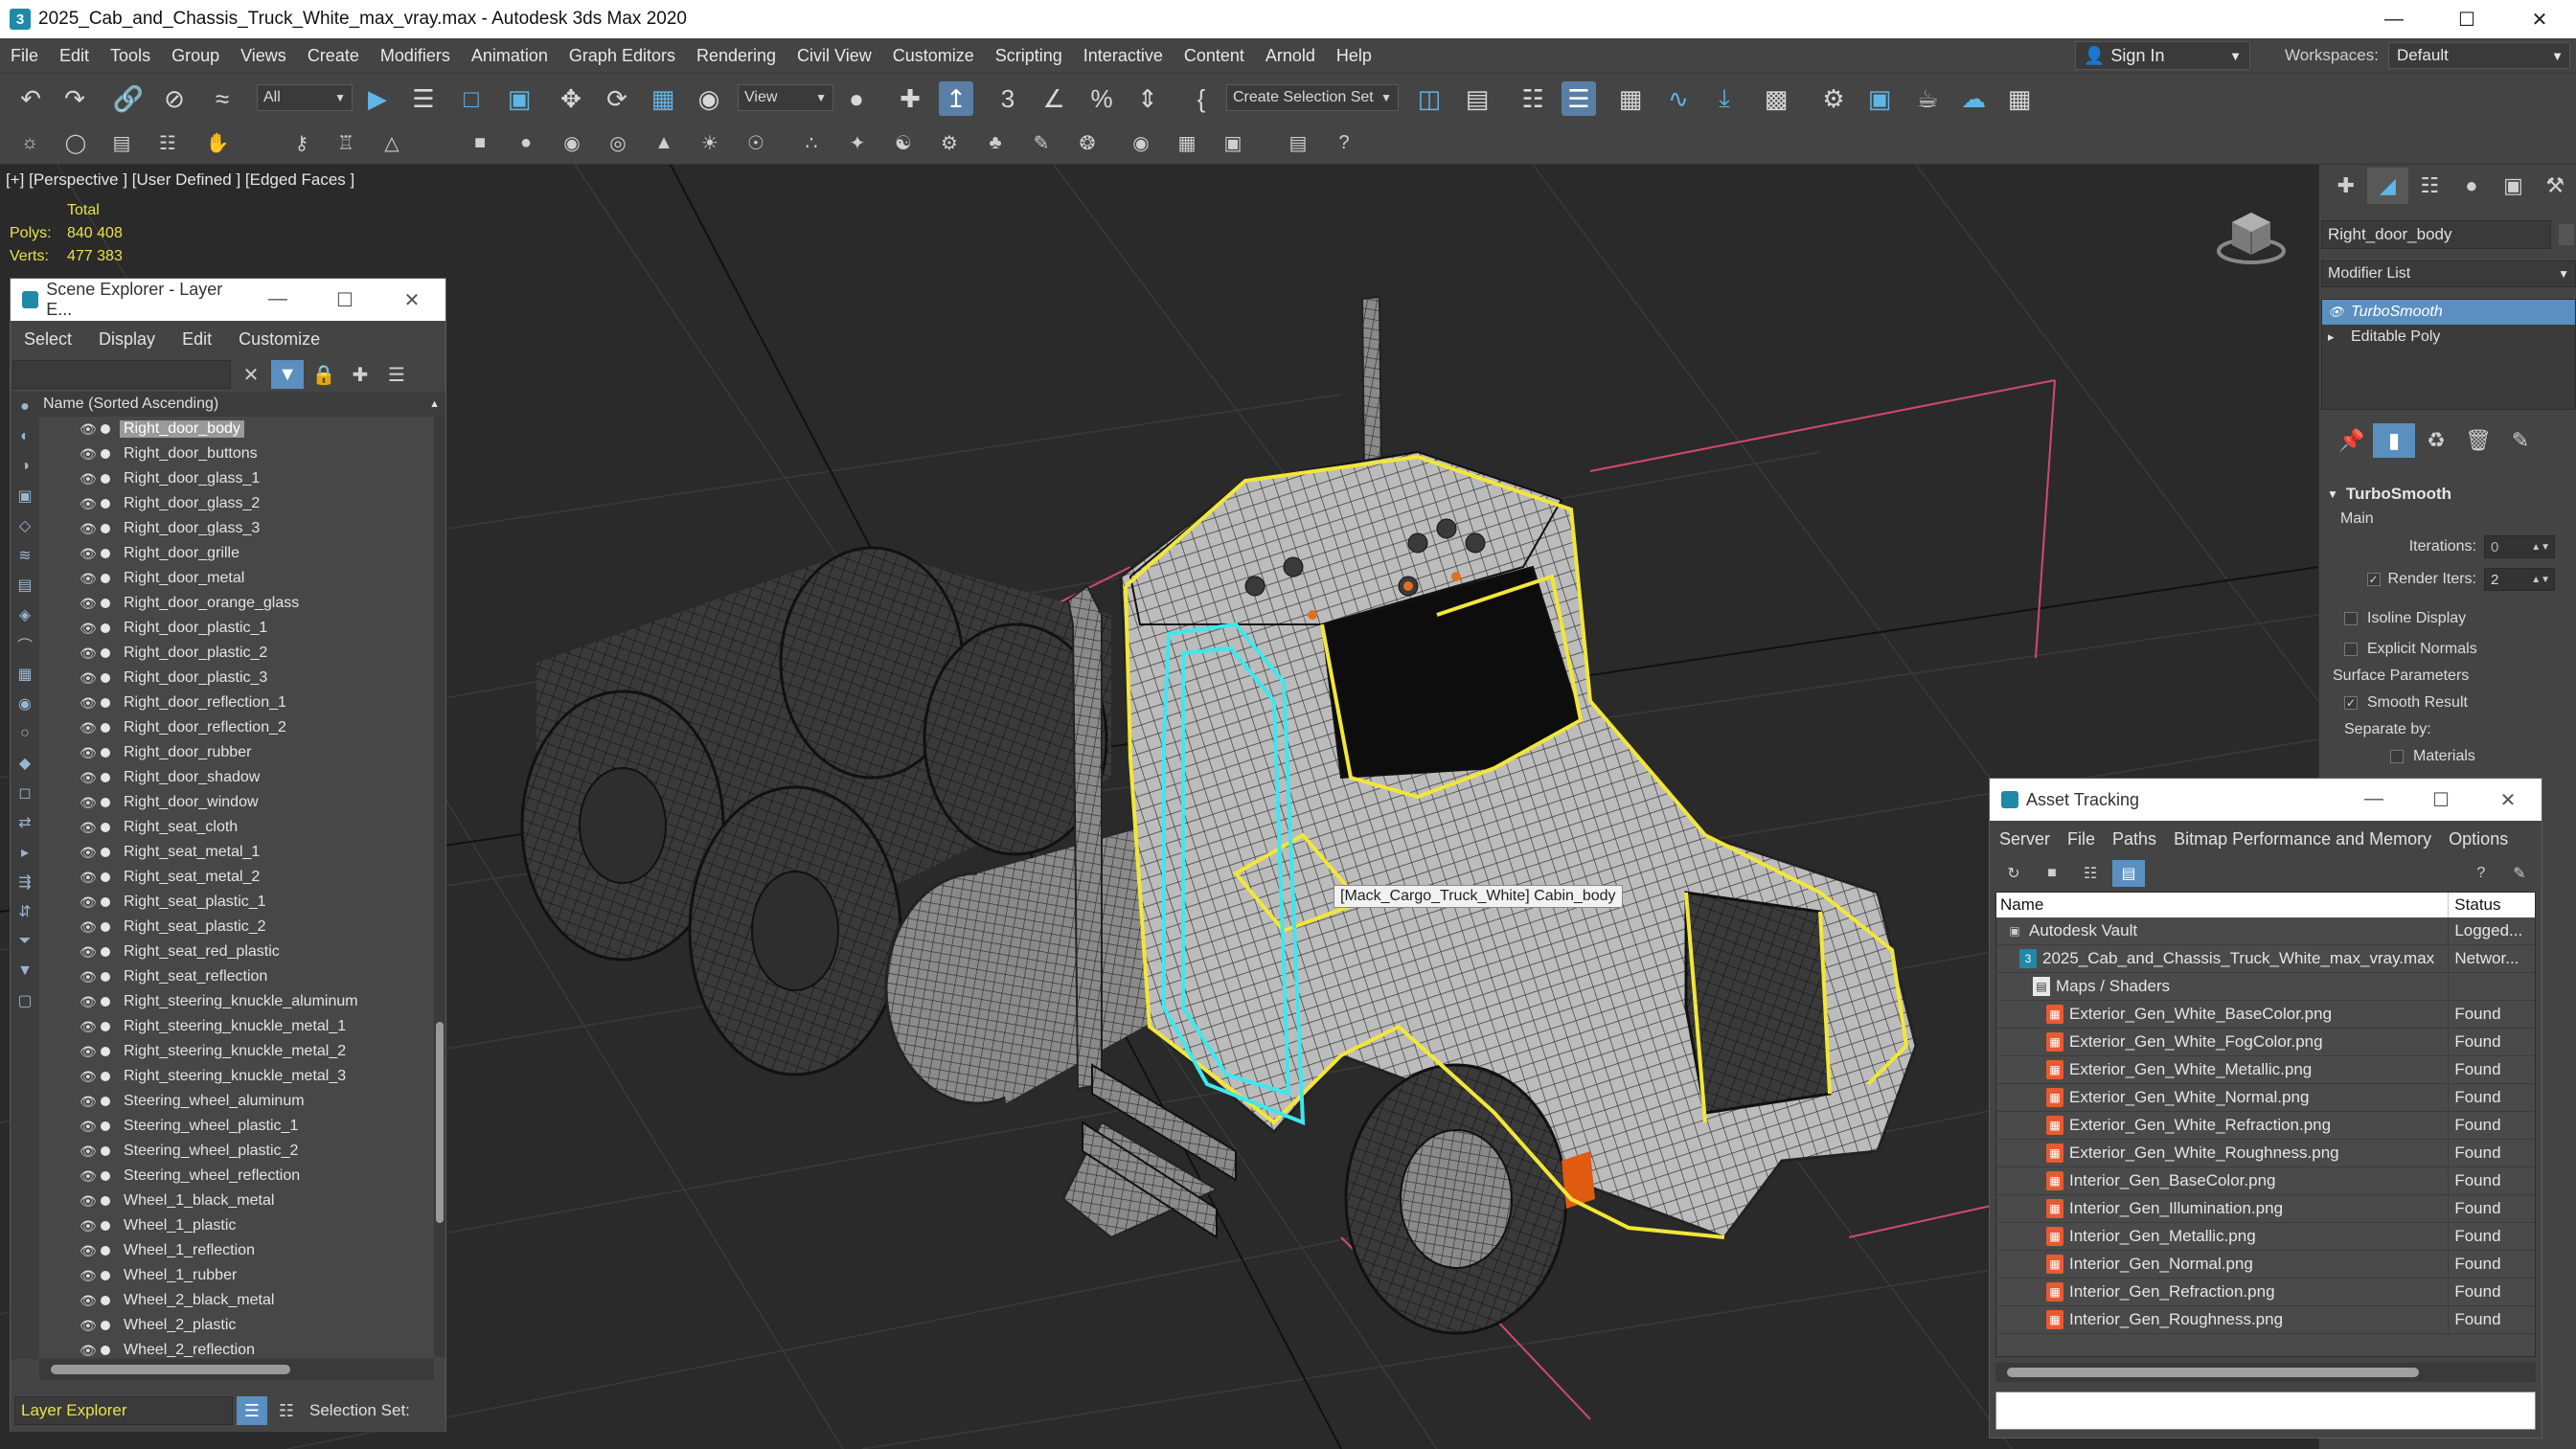 The image size is (2576, 1449). I want to click on add-layer-icon: ✚, so click(360, 374).